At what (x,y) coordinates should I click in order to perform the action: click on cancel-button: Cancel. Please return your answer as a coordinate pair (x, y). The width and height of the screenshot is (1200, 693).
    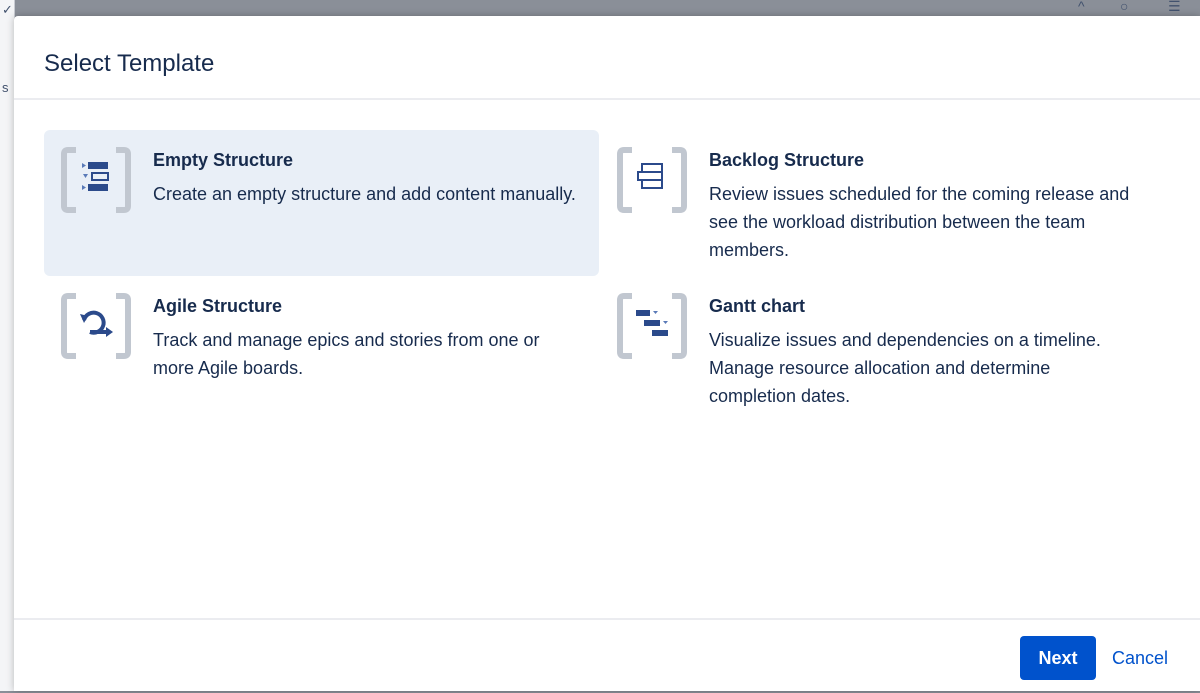
    Looking at the image, I should click on (1140, 658).